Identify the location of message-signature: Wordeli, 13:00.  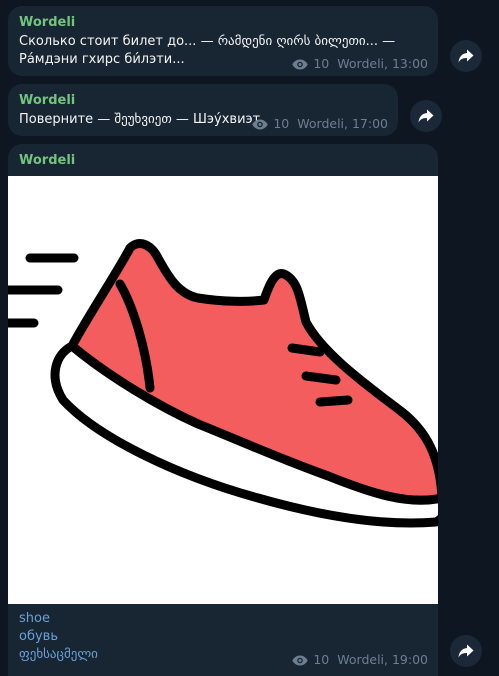
(382, 63).